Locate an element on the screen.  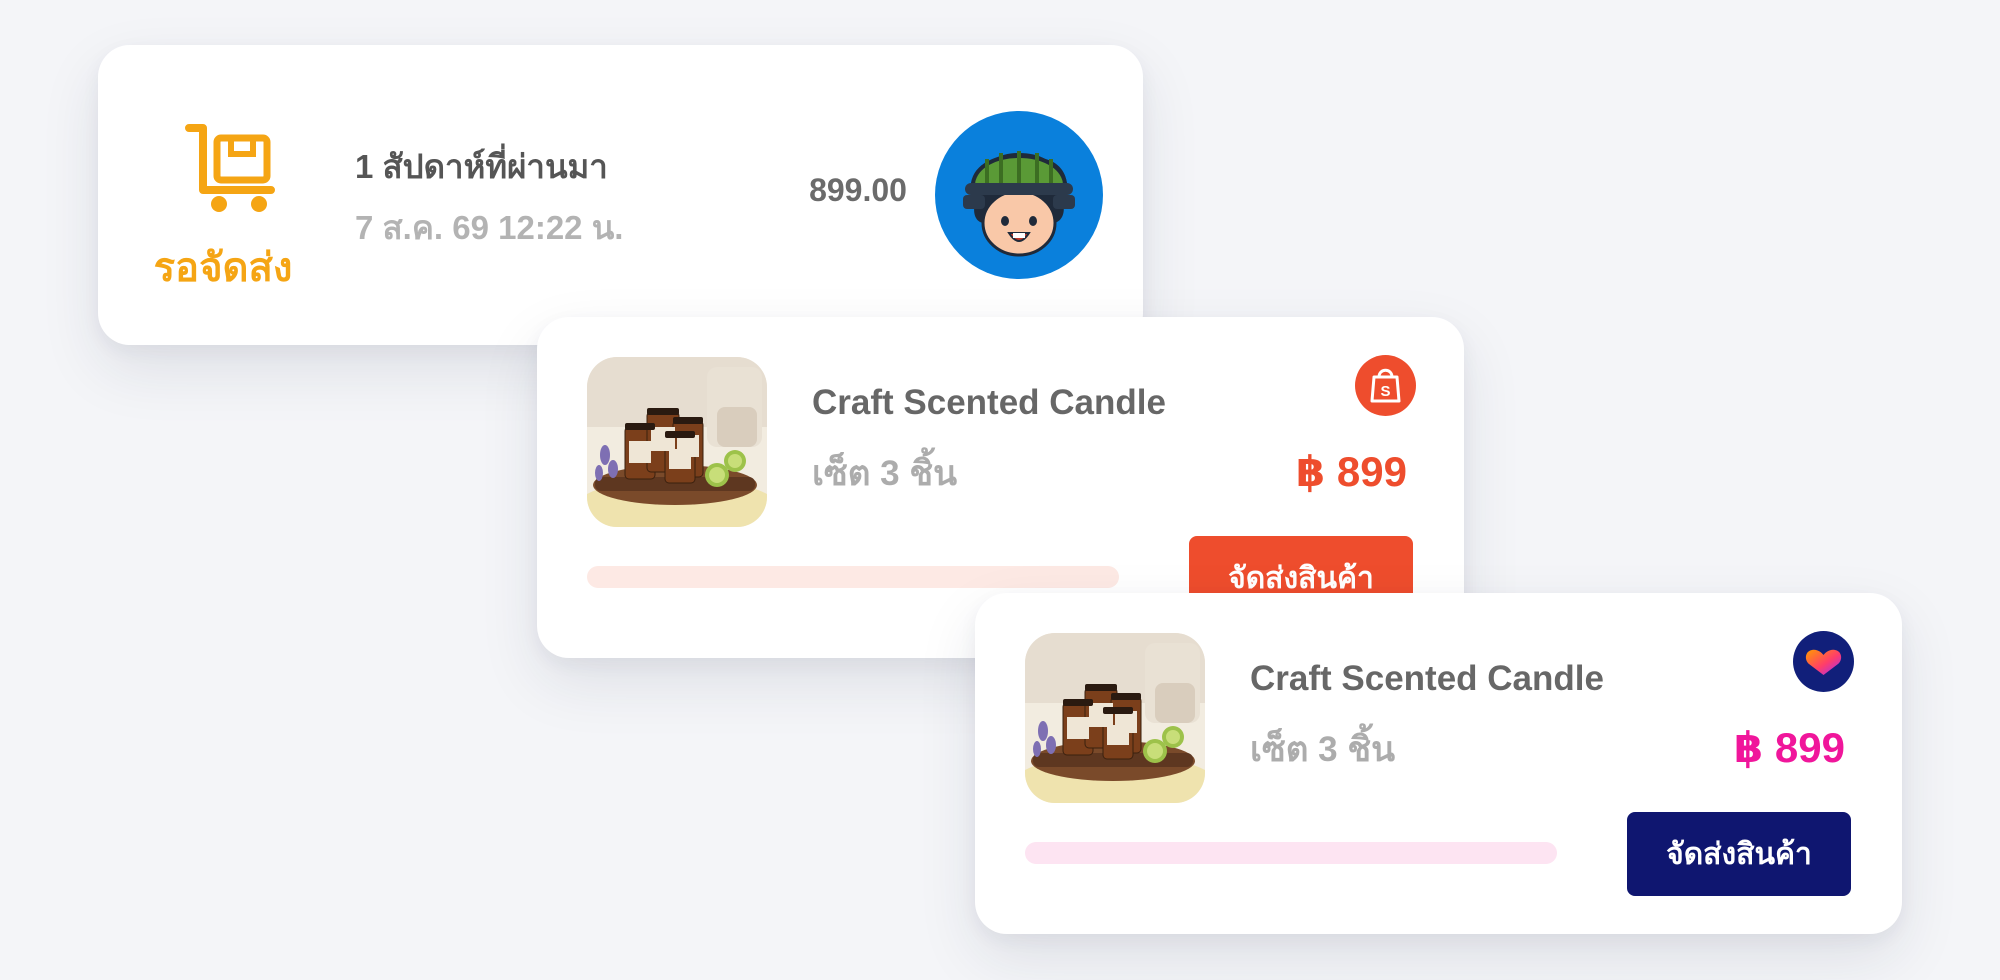
cartoon-avatar-icon is located at coordinates (1019, 195).